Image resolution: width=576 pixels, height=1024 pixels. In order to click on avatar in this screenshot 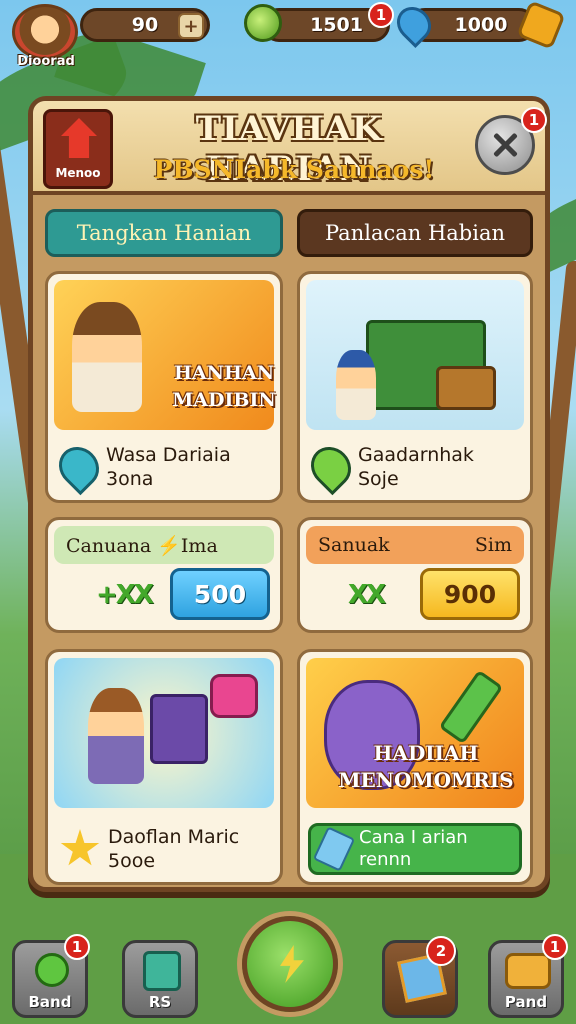, I will do `click(45, 32)`.